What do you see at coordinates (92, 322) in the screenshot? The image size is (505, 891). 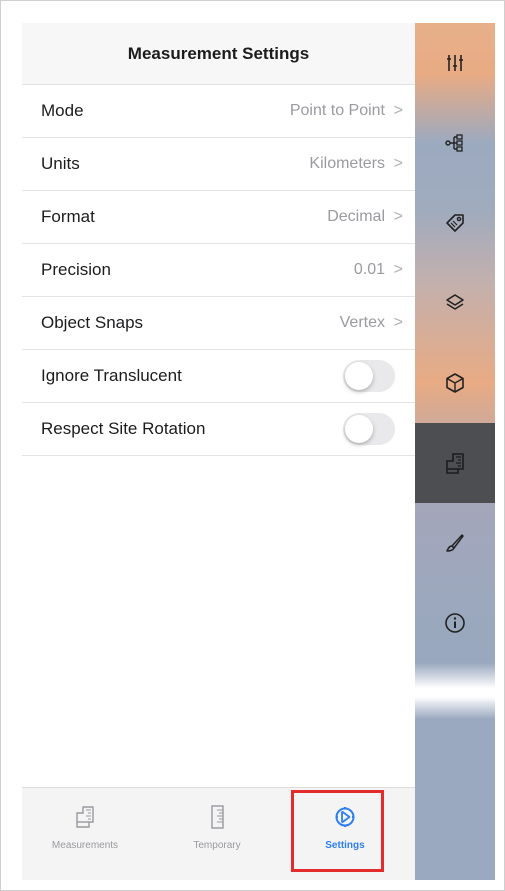 I see `object-snaps-label: Object Snaps` at bounding box center [92, 322].